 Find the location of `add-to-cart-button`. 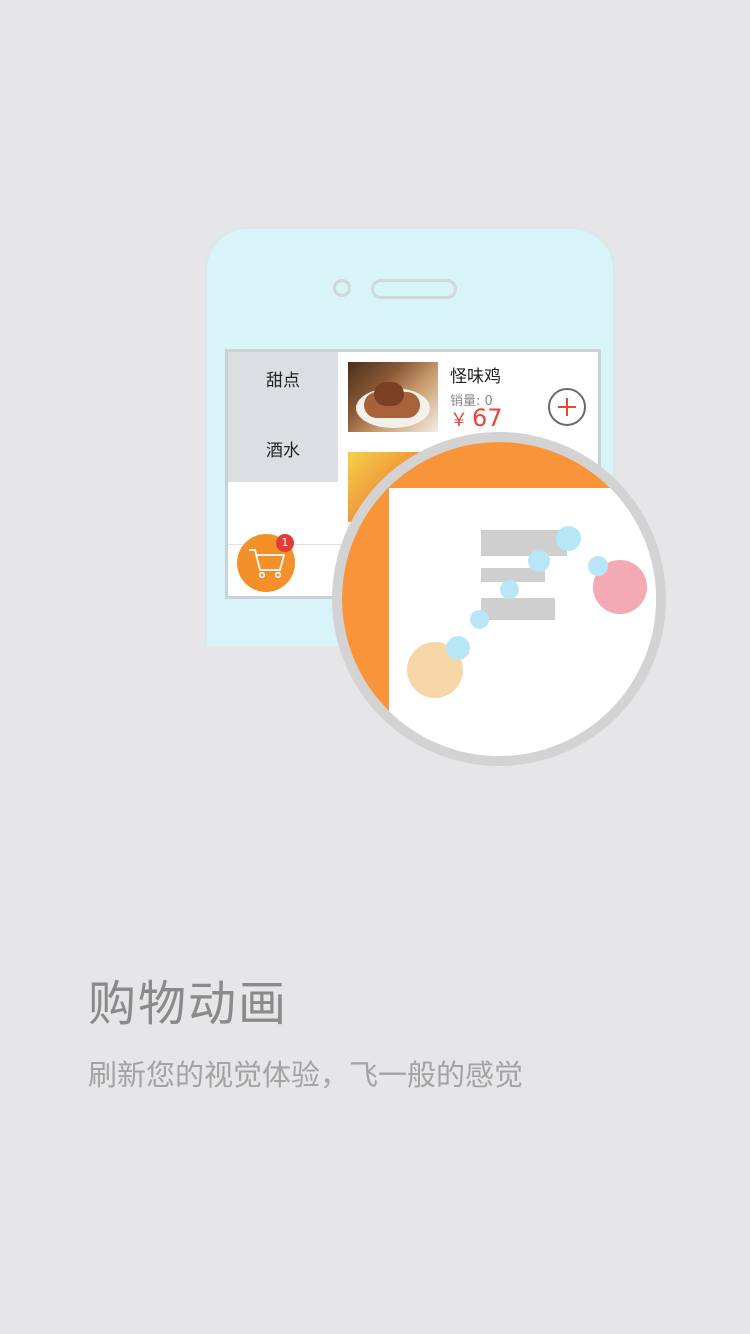

add-to-cart-button is located at coordinates (567, 407).